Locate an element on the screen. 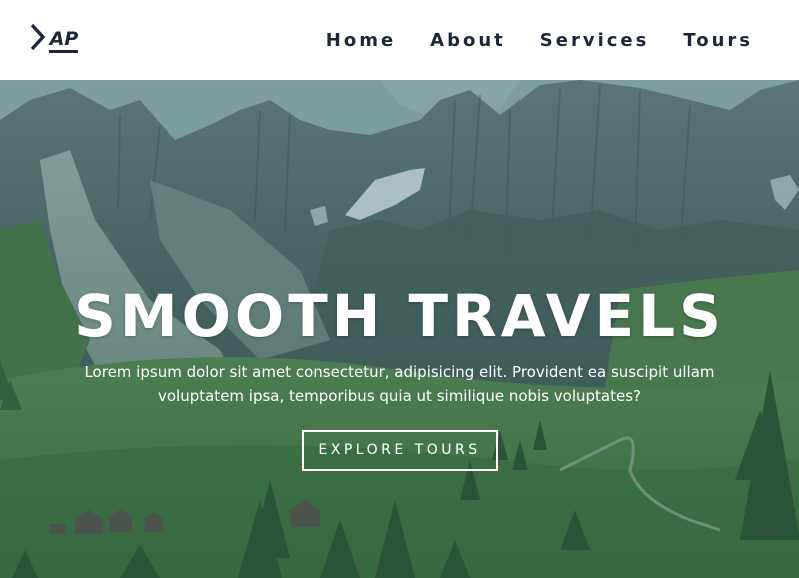 The width and height of the screenshot is (799, 578). nav-item-about: About is located at coordinates (468, 40).